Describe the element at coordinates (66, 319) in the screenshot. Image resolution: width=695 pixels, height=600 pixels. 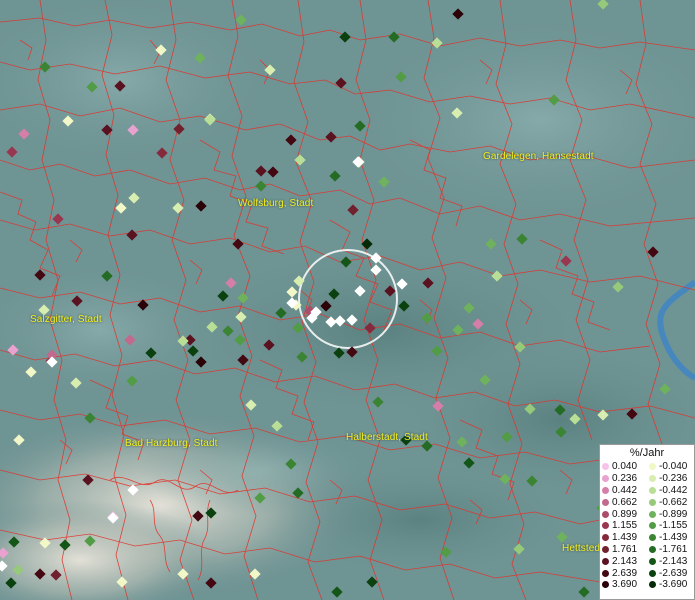
I see `place-label-salzgitter: Salzgitter, Stadt` at that location.